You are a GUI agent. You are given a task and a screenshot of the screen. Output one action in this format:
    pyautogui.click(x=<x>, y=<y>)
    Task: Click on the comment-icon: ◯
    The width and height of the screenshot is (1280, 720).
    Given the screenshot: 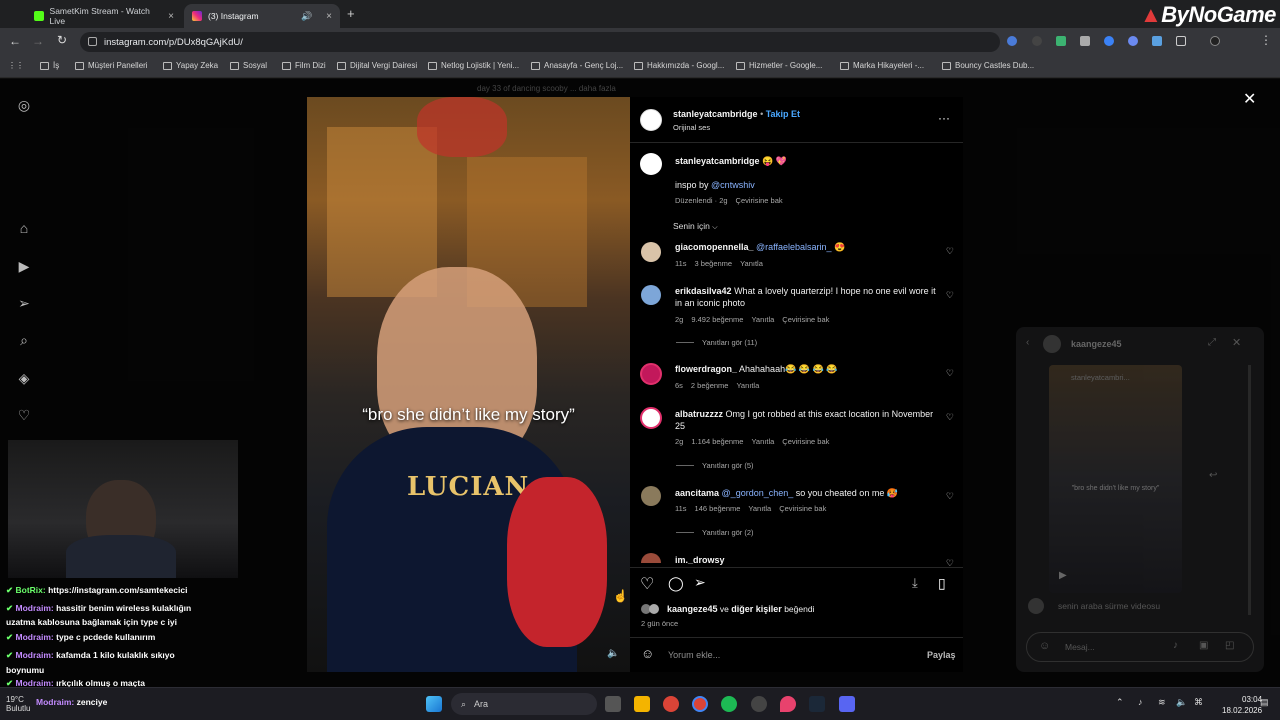 What is the action you would take?
    pyautogui.click(x=676, y=583)
    